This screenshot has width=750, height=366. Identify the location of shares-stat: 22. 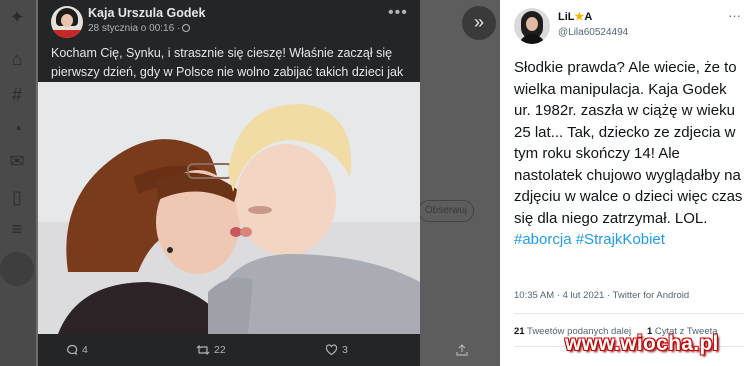
(211, 350).